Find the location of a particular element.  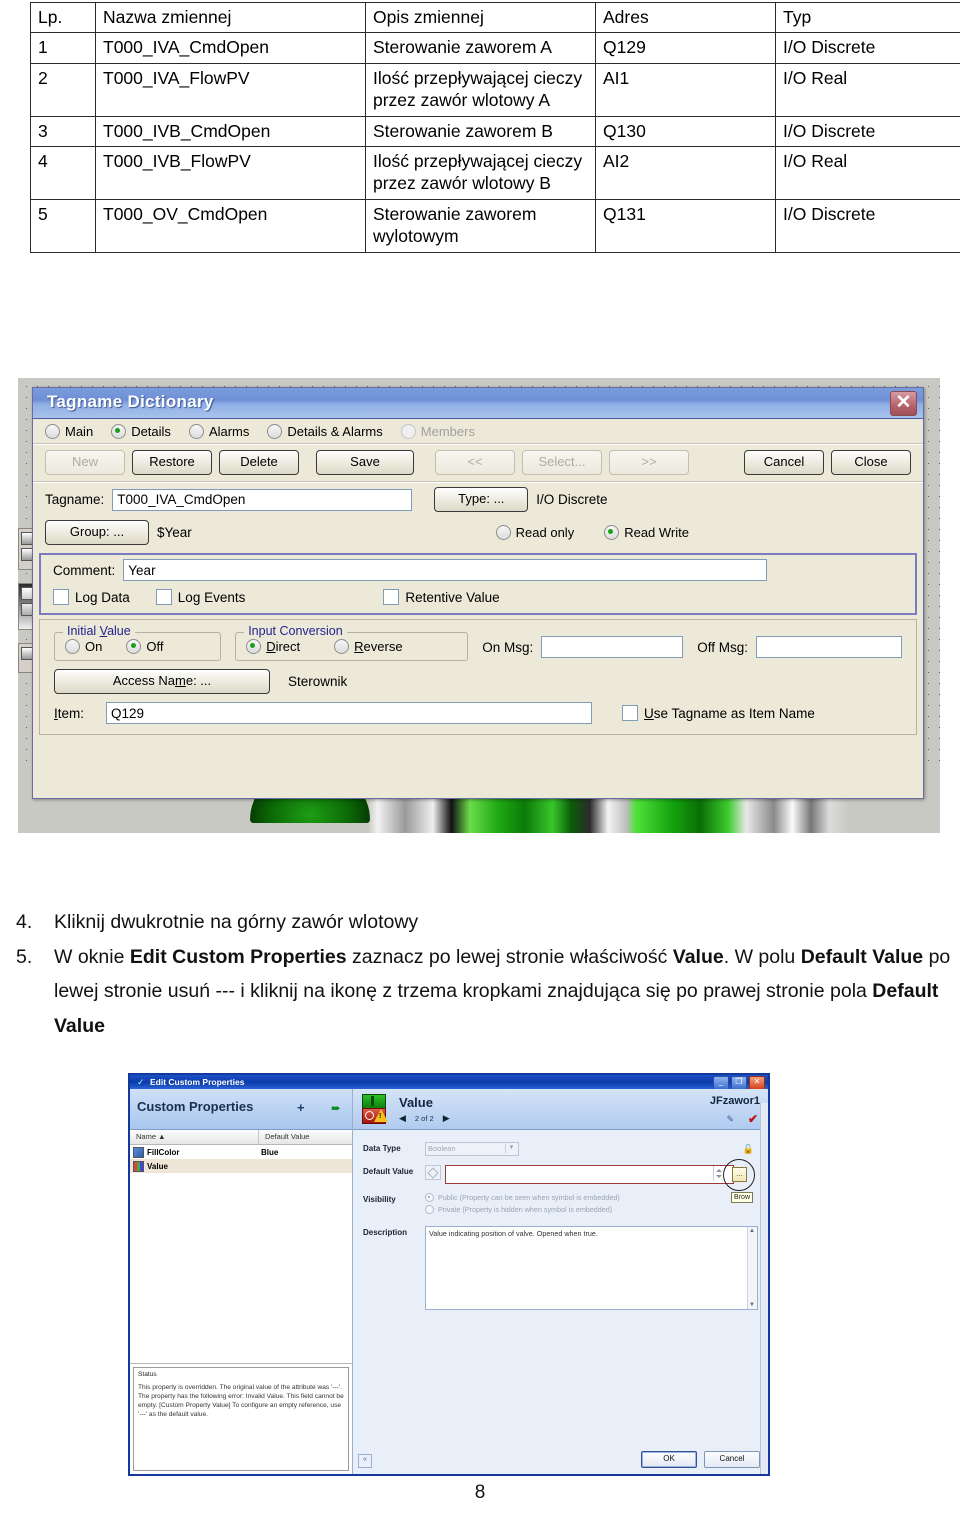

next-property-icon: ▶ is located at coordinates (446, 1118).